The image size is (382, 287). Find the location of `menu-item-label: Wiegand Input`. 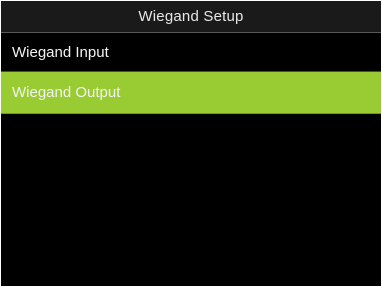

menu-item-label: Wiegand Input is located at coordinates (60, 52).